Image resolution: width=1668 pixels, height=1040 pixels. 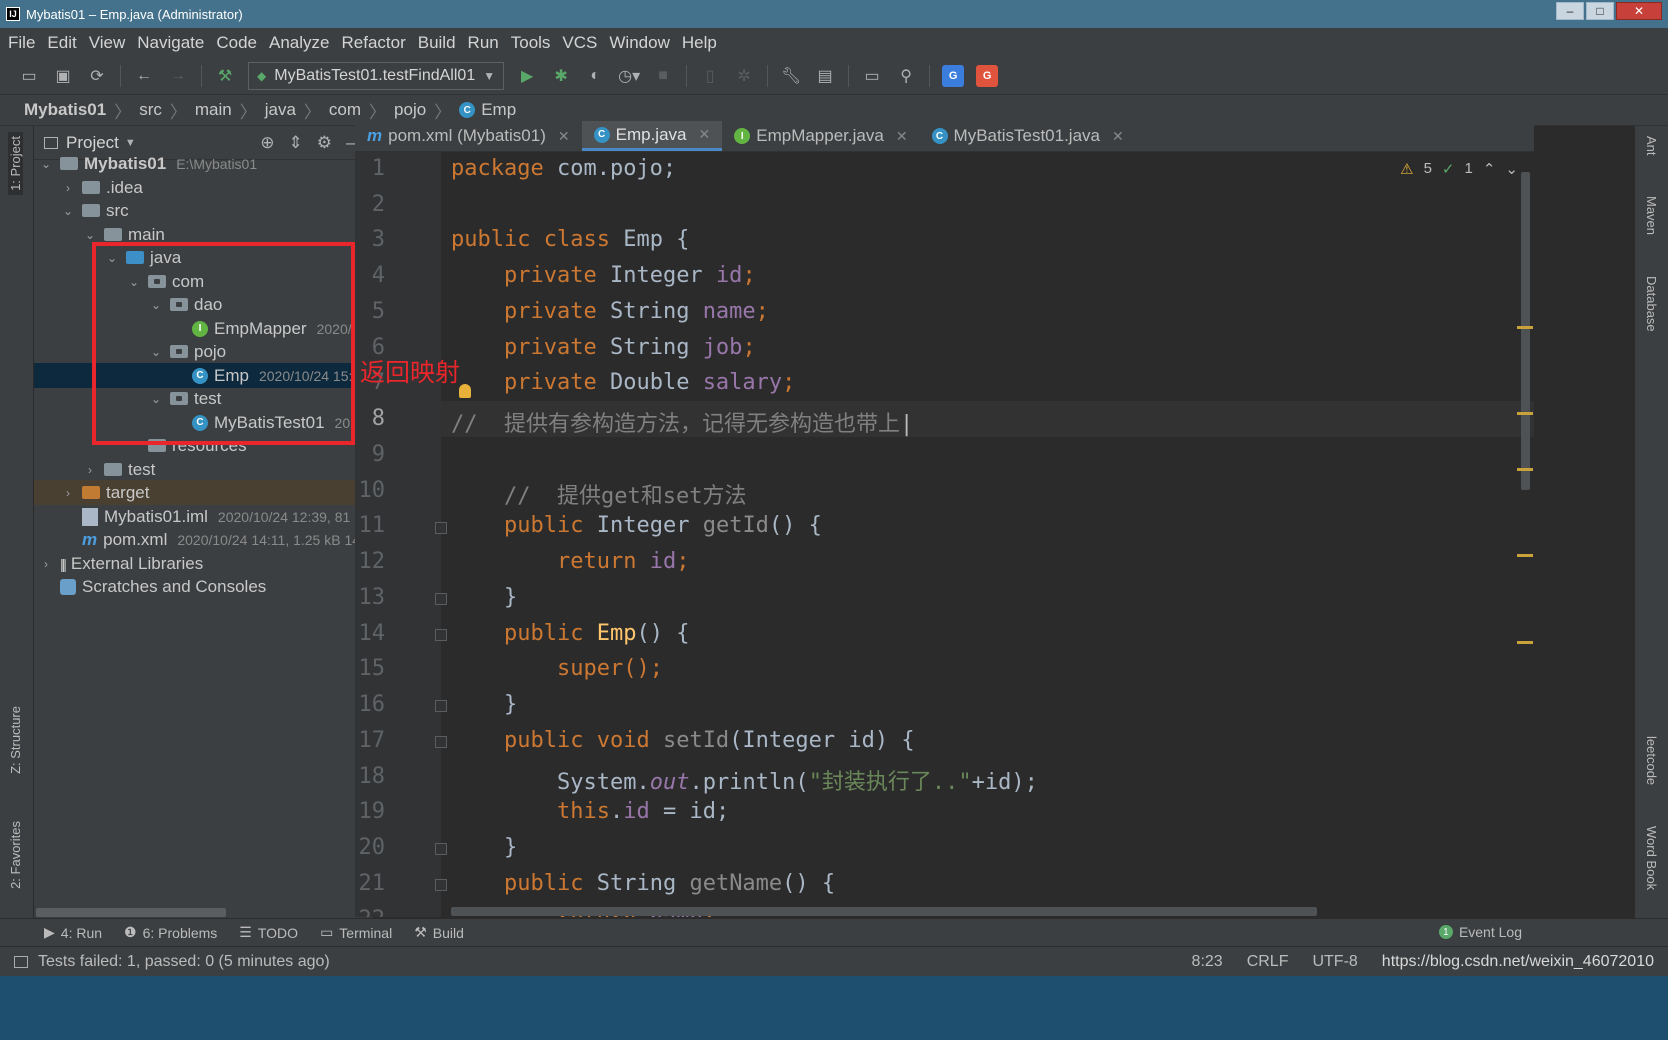 I want to click on tree-node-pom: m pom.xml 2020/10/24 14:11, 1.25 kB 14, so click(x=204, y=539).